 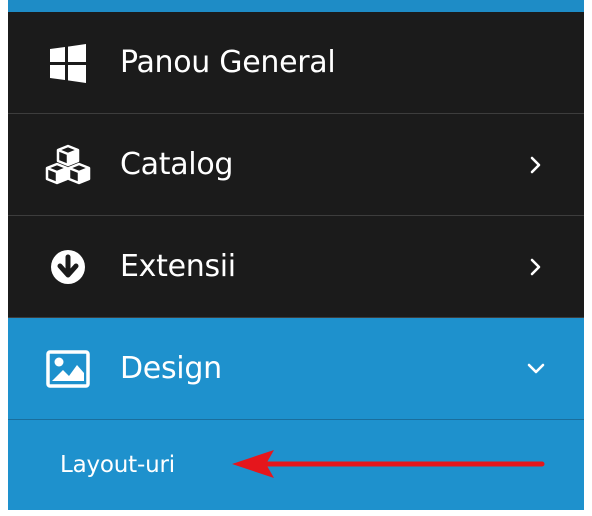 What do you see at coordinates (178, 266) in the screenshot?
I see `sidebar-item-label: Extensii` at bounding box center [178, 266].